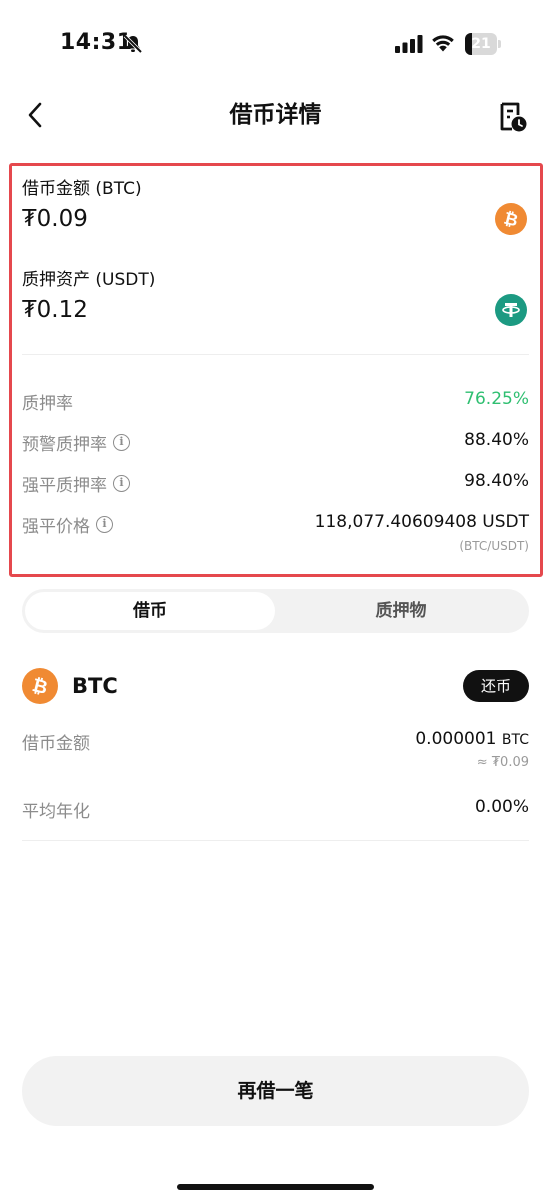  Describe the element at coordinates (133, 44) in the screenshot. I see `bell-muted-icon` at that location.